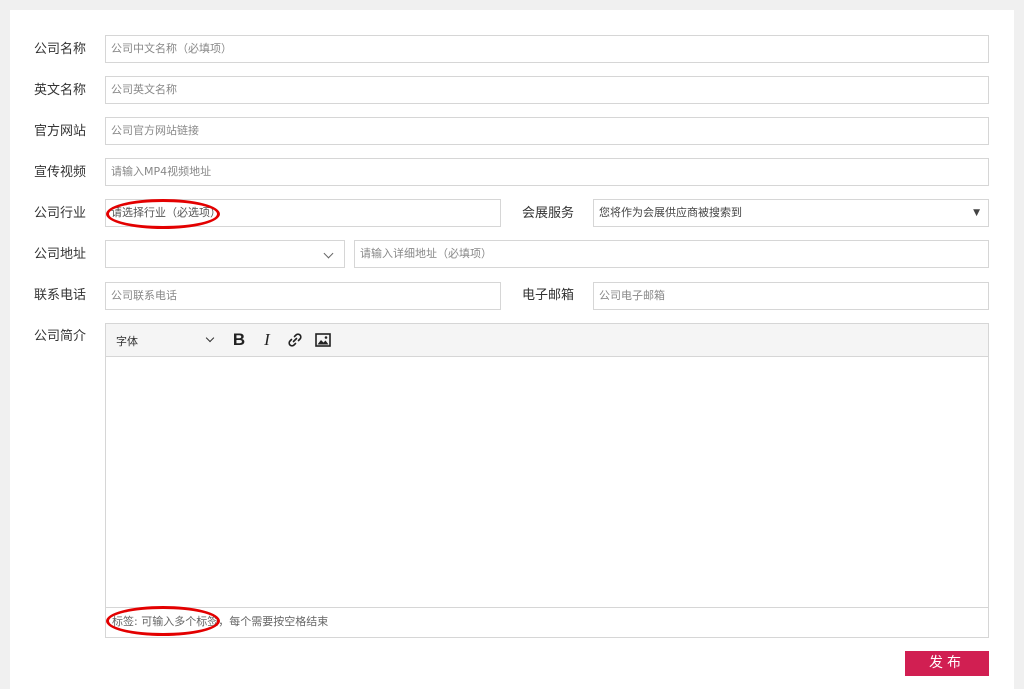 Image resolution: width=1024 pixels, height=689 pixels. What do you see at coordinates (60, 172) in the screenshot?
I see `video-label: 宣传视频` at bounding box center [60, 172].